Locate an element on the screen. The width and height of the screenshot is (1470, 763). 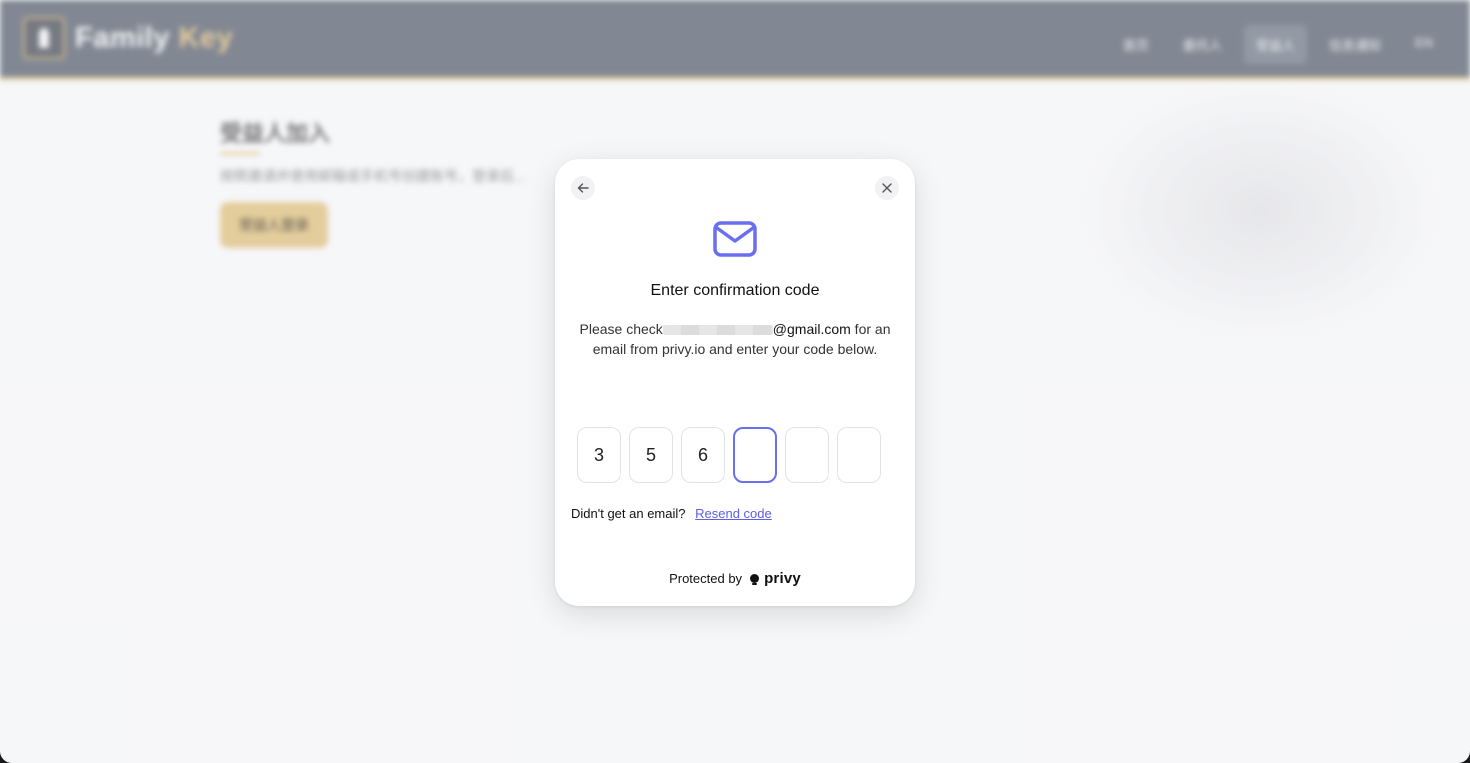
modal-title: Enter confirmation code is located at coordinates (735, 290).